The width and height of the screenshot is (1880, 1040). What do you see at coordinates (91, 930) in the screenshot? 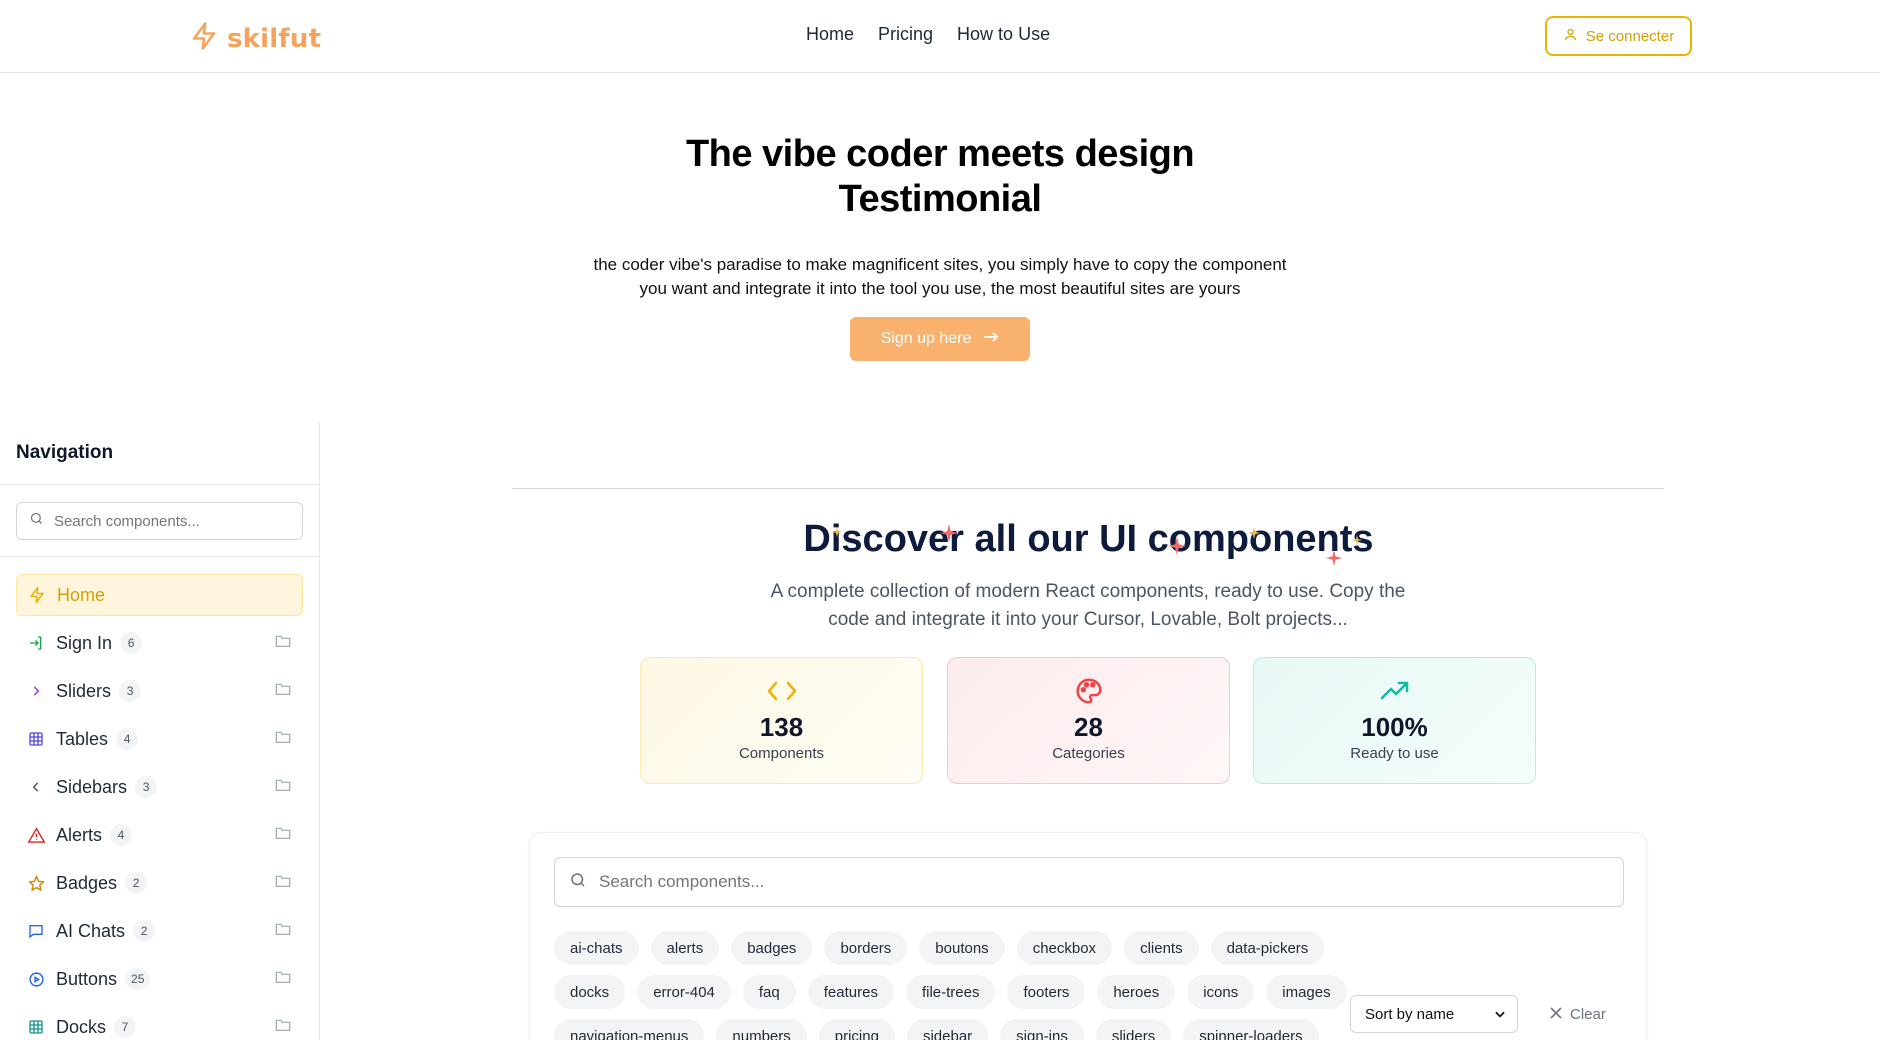
I see `sidebar-item-label: AI Chats` at bounding box center [91, 930].